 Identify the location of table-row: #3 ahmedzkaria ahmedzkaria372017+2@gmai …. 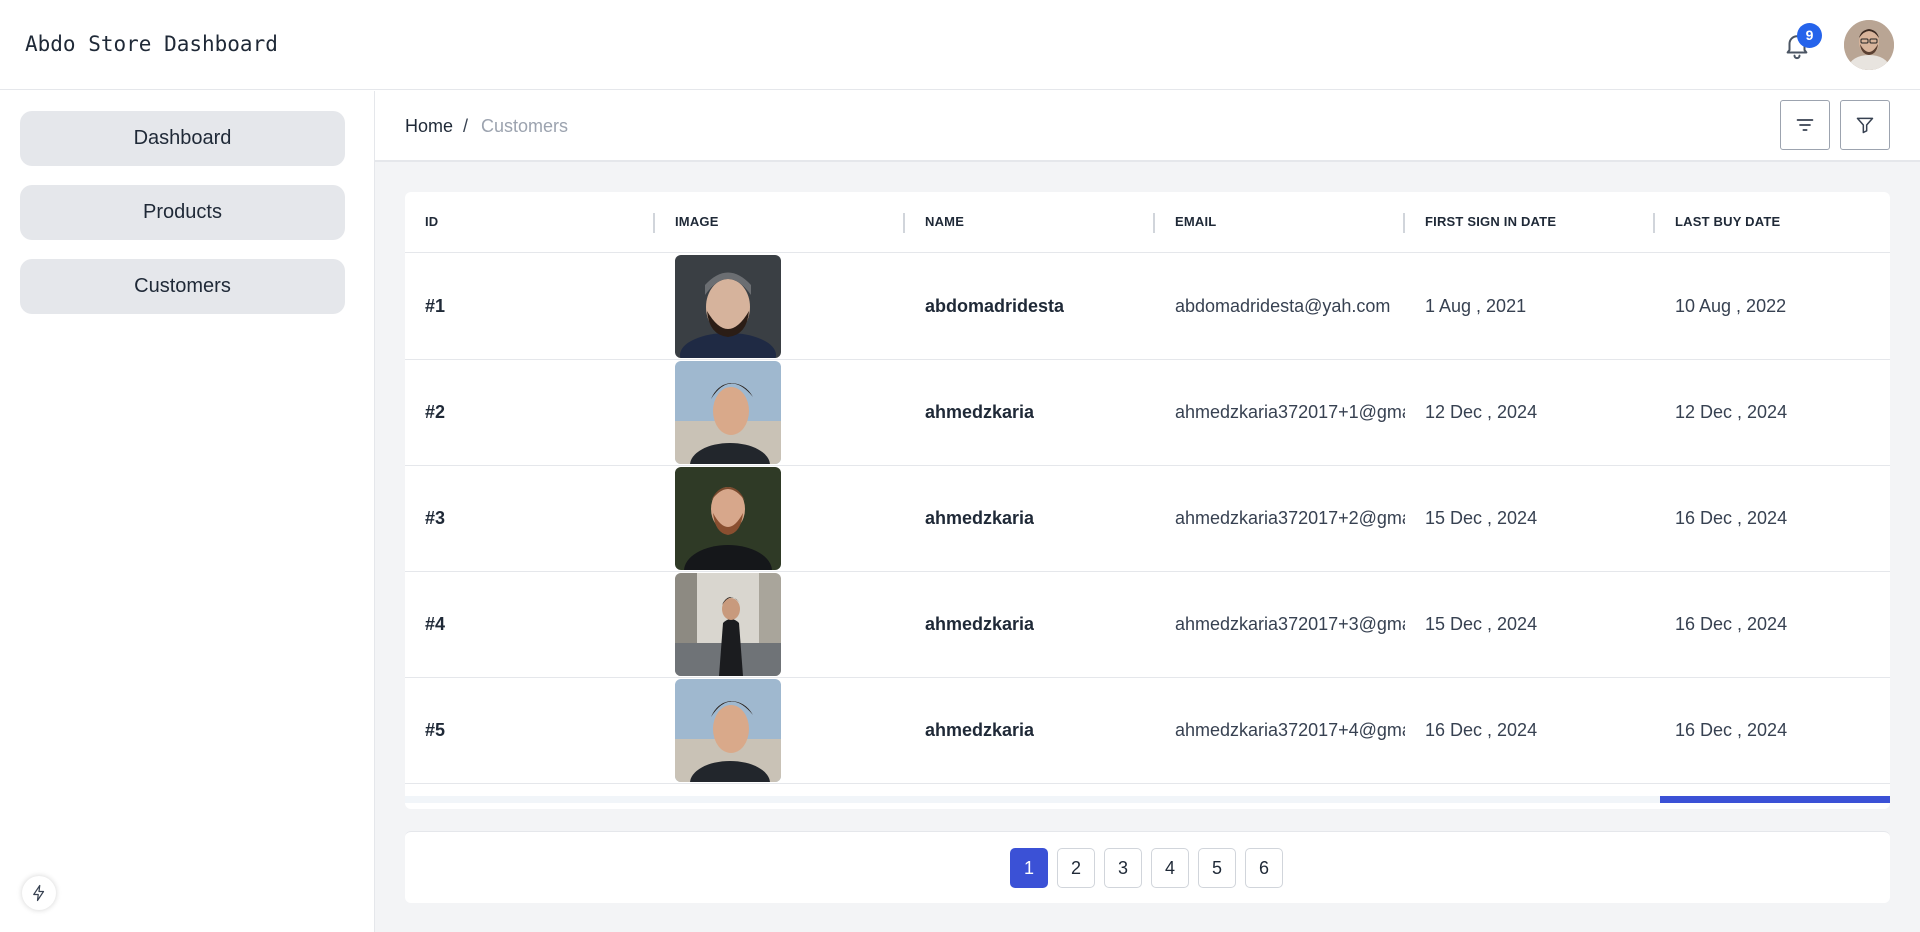
(1147, 519).